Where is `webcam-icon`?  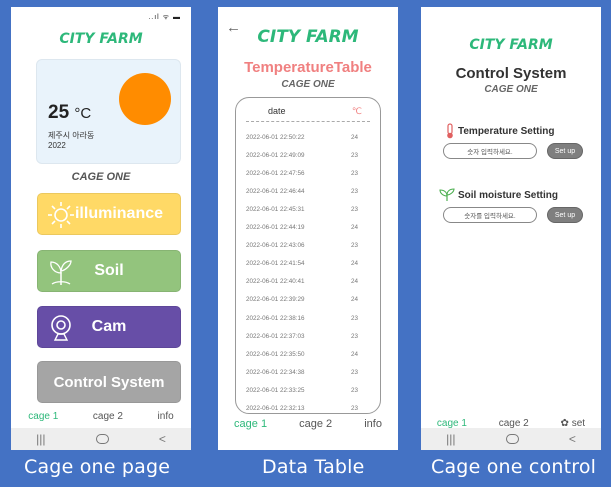
webcam-icon is located at coordinates (61, 328).